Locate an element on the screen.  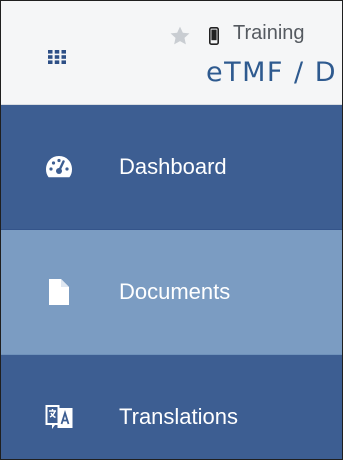
grid-icon is located at coordinates (57, 57).